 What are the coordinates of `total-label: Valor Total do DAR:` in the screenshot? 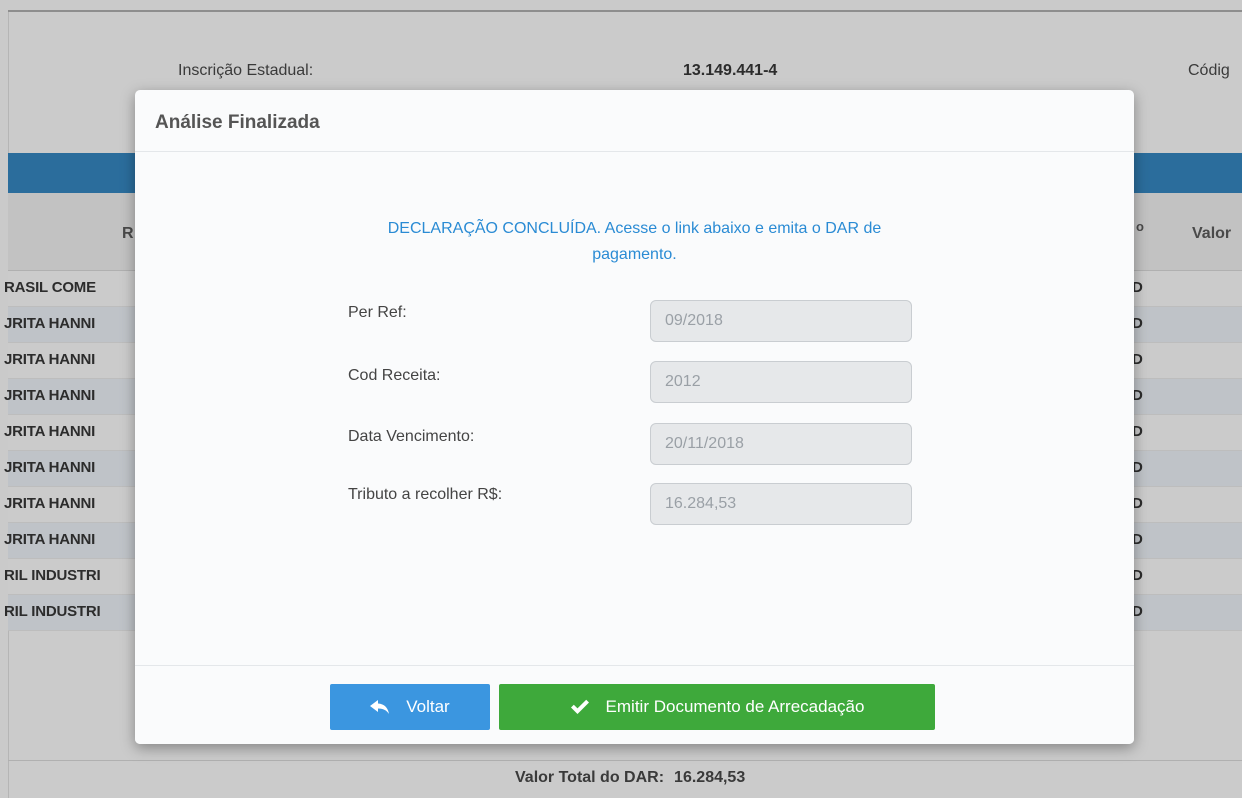 It's located at (590, 777).